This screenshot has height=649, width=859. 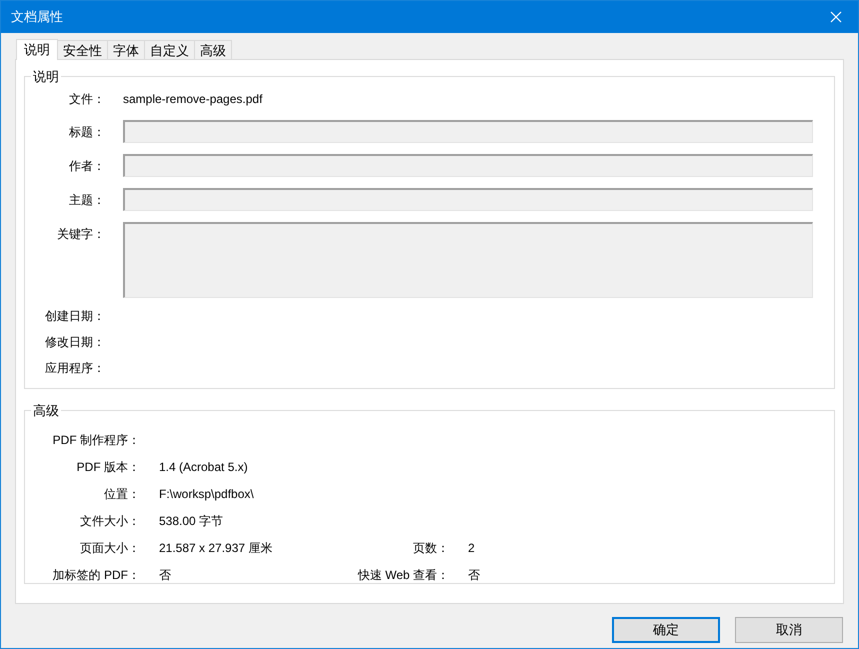 What do you see at coordinates (121, 494) in the screenshot?
I see `property-label: 位置：` at bounding box center [121, 494].